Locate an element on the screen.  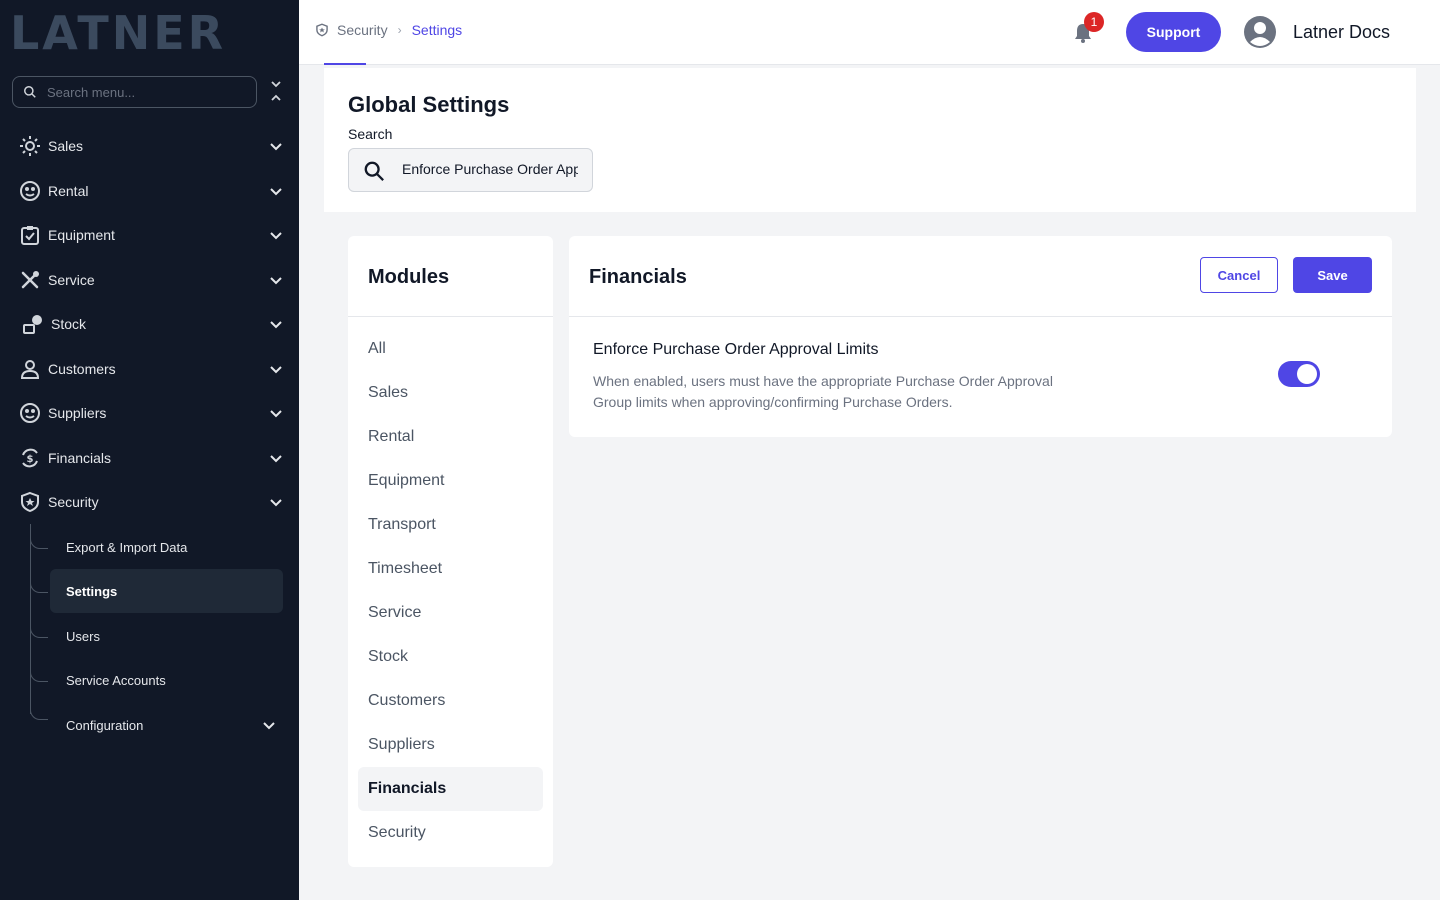
sidebar-item-stock: Stock is located at coordinates (149, 324).